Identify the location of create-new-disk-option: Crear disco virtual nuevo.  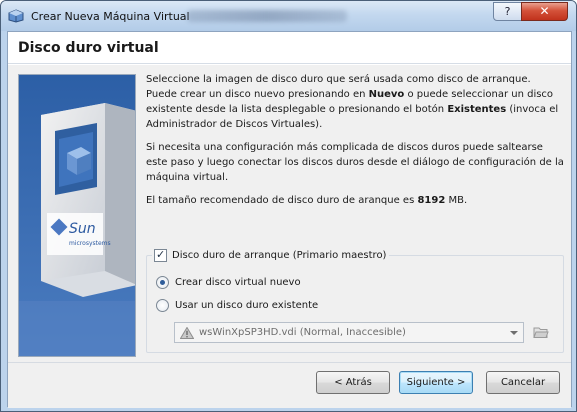
(228, 282).